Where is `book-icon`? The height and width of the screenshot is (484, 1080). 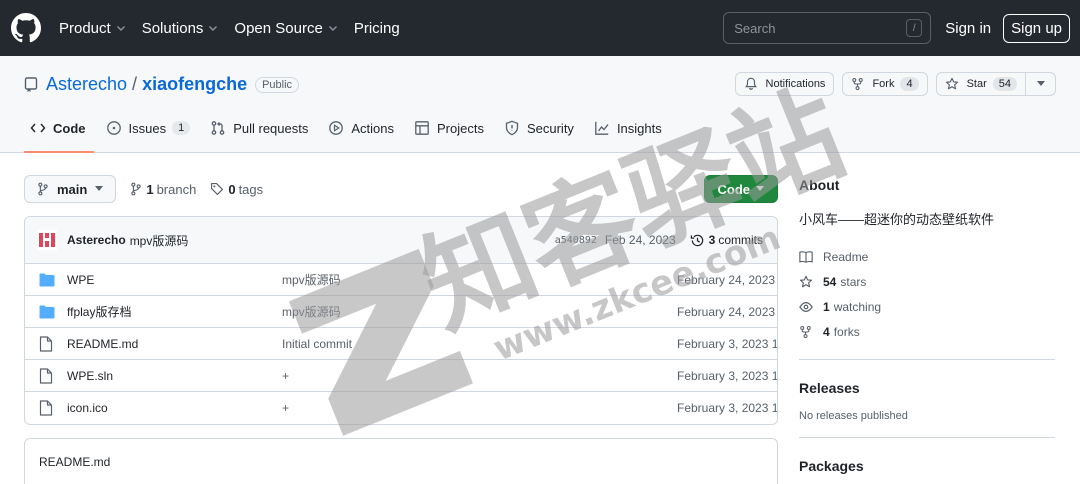 book-icon is located at coordinates (806, 257).